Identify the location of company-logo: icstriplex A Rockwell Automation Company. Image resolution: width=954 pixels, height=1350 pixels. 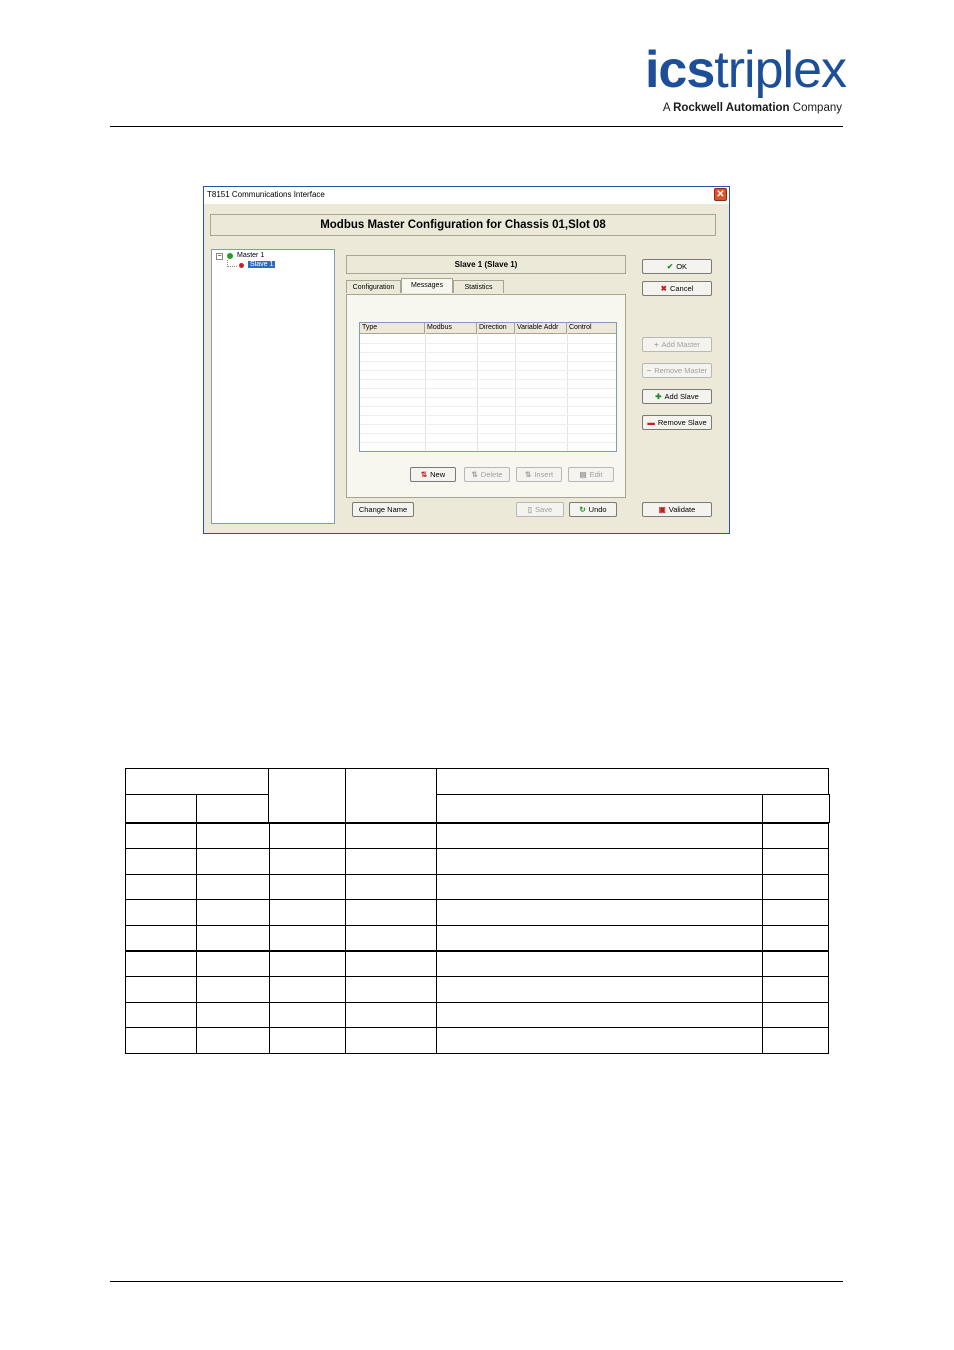
(728, 81).